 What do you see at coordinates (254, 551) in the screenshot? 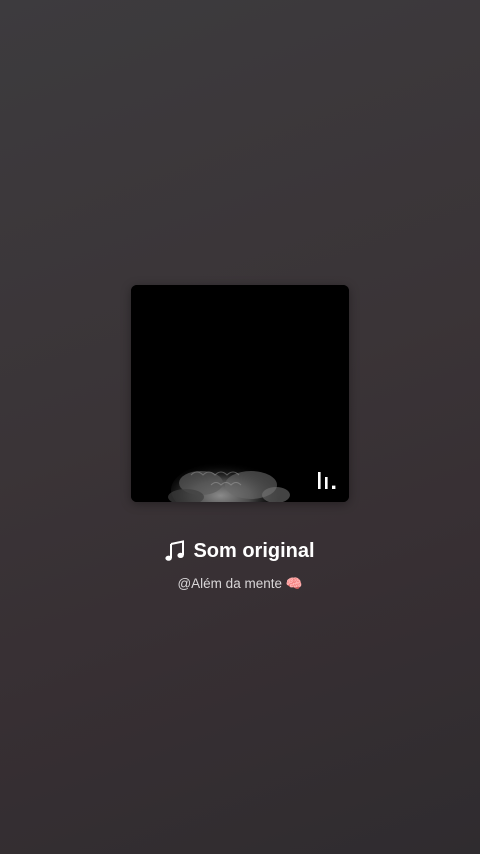
I see `sound-title: Som original` at bounding box center [254, 551].